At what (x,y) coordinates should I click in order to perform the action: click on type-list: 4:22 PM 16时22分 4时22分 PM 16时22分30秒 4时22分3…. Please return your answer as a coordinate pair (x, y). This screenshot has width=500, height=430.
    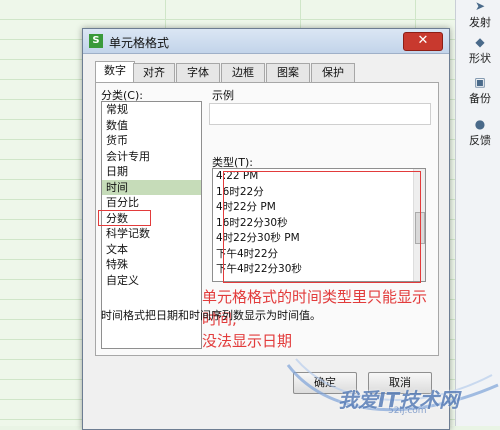
    Looking at the image, I should click on (319, 225).